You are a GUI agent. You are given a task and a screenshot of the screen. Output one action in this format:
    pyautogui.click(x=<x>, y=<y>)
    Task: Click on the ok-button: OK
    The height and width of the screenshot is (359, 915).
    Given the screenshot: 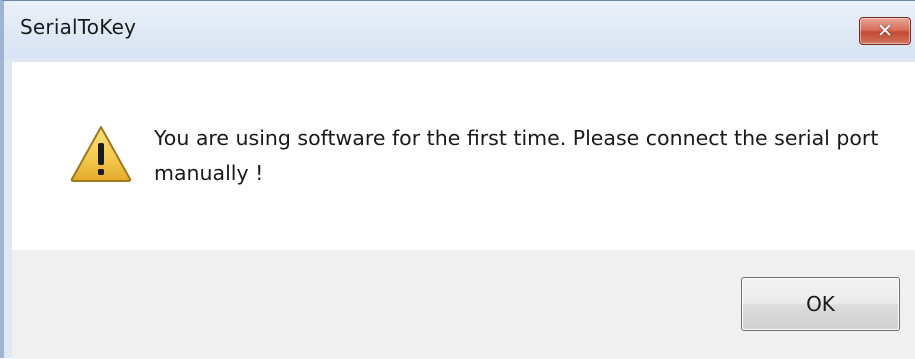 What is the action you would take?
    pyautogui.click(x=820, y=304)
    